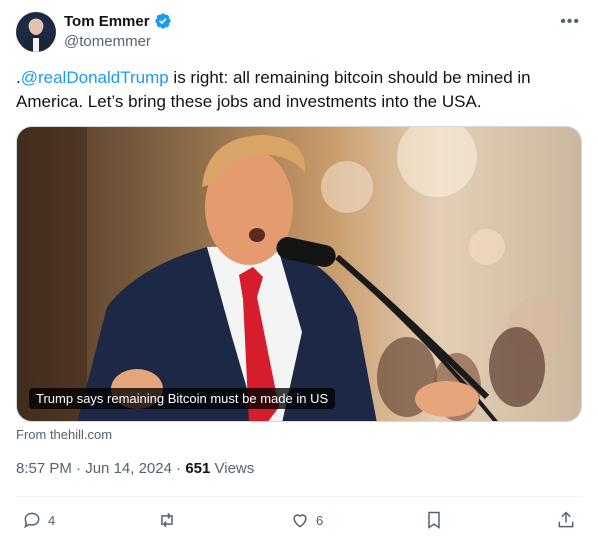 The image size is (598, 546). Describe the element at coordinates (107, 41) in the screenshot. I see `author-handle: @tomemmer` at that location.